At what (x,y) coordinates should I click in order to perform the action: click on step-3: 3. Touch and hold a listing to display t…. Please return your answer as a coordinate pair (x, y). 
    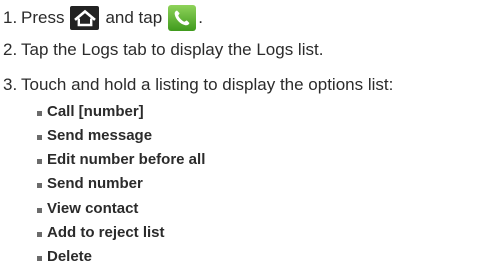
    Looking at the image, I should click on (198, 85).